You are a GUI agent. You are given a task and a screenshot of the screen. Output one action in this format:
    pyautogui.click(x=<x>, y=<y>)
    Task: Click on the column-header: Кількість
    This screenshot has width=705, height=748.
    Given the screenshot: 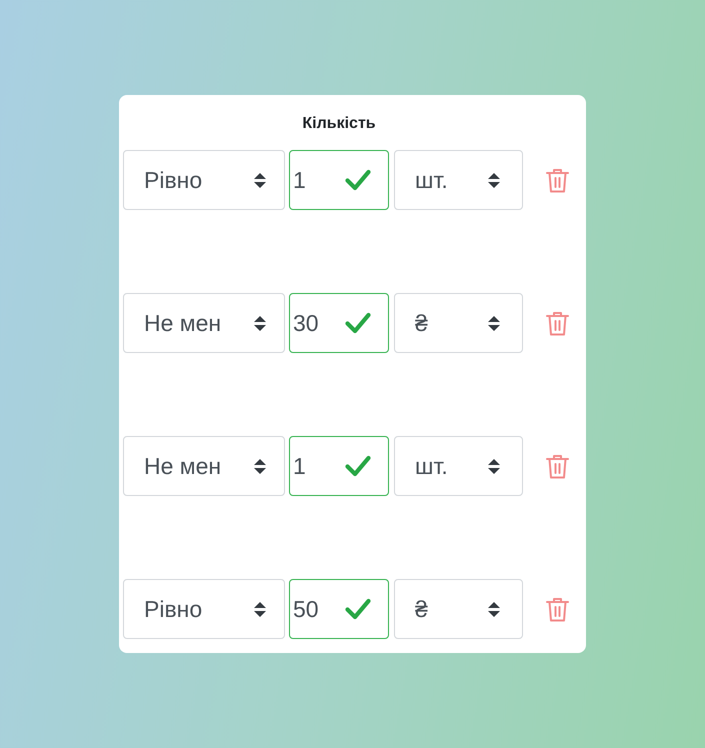 What is the action you would take?
    pyautogui.click(x=339, y=124)
    